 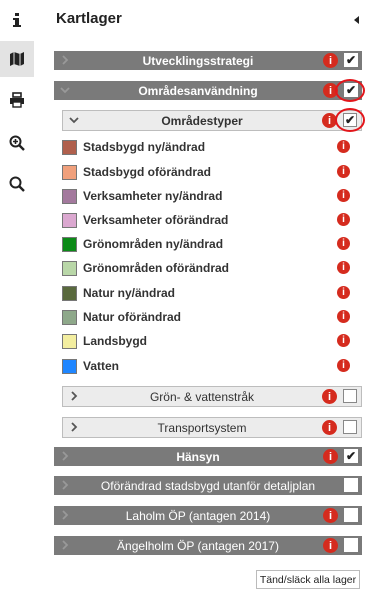 What do you see at coordinates (115, 341) in the screenshot?
I see `legend-label: Landsbygd` at bounding box center [115, 341].